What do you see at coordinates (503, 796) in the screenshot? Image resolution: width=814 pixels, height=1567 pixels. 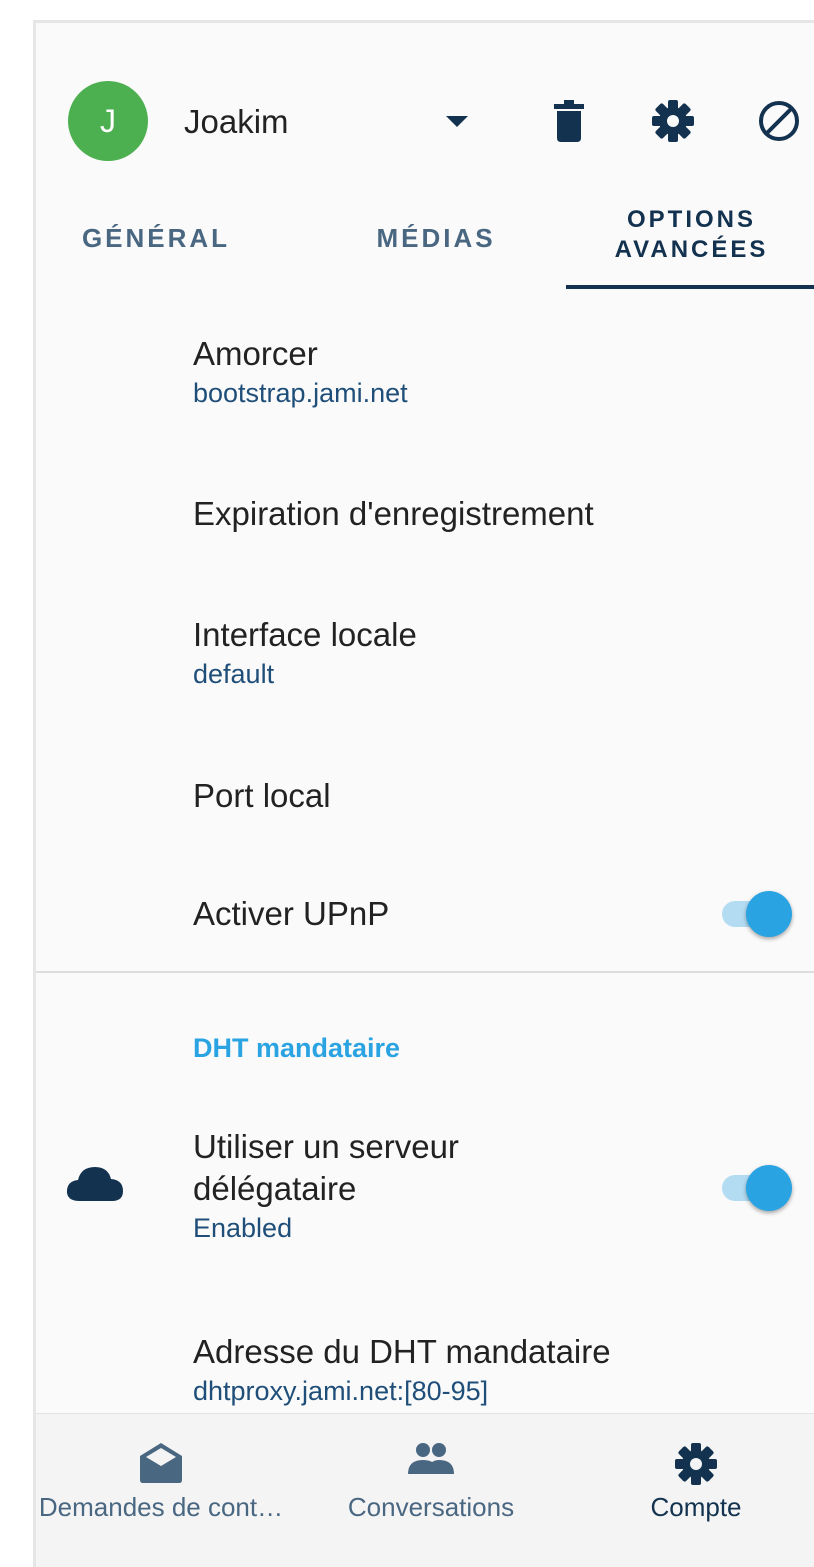 I see `setting-local-port: Port local` at bounding box center [503, 796].